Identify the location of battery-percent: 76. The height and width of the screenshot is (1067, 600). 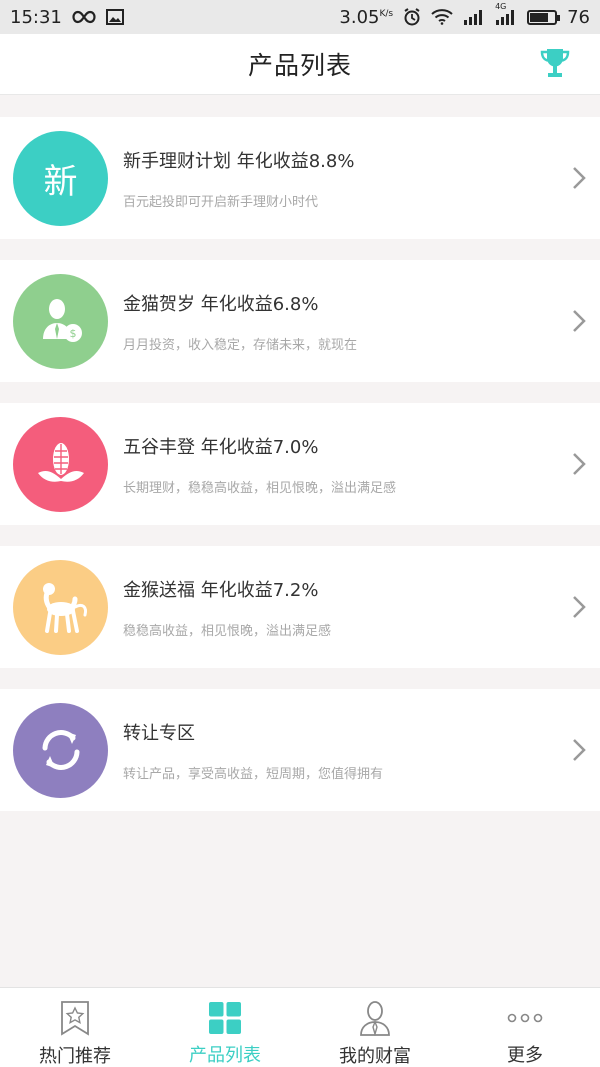
(578, 17).